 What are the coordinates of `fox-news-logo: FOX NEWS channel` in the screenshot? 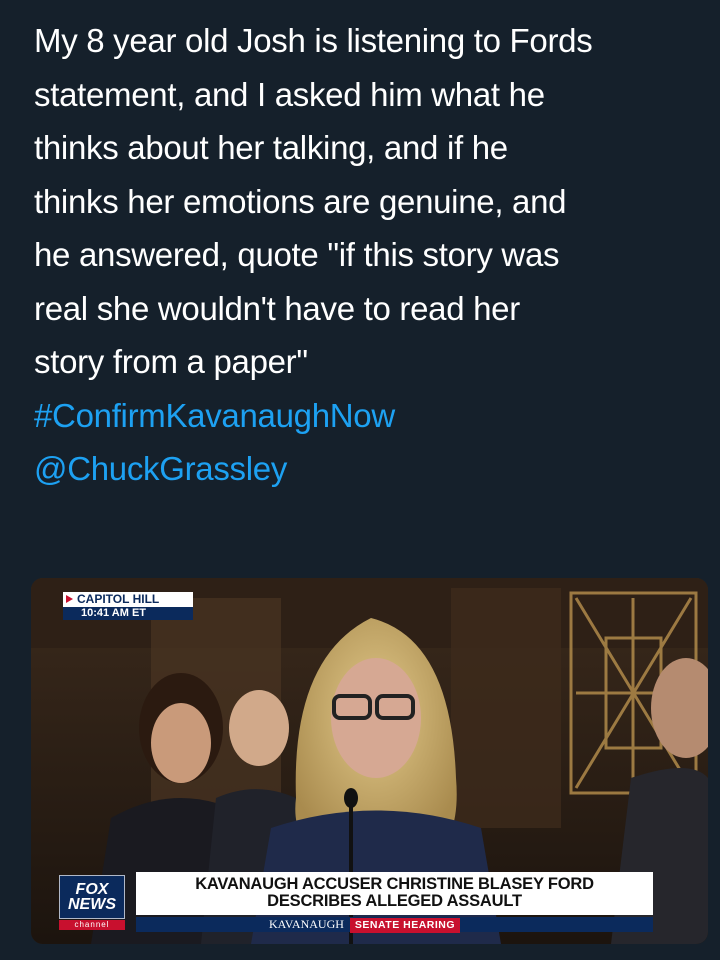 It's located at (93, 904).